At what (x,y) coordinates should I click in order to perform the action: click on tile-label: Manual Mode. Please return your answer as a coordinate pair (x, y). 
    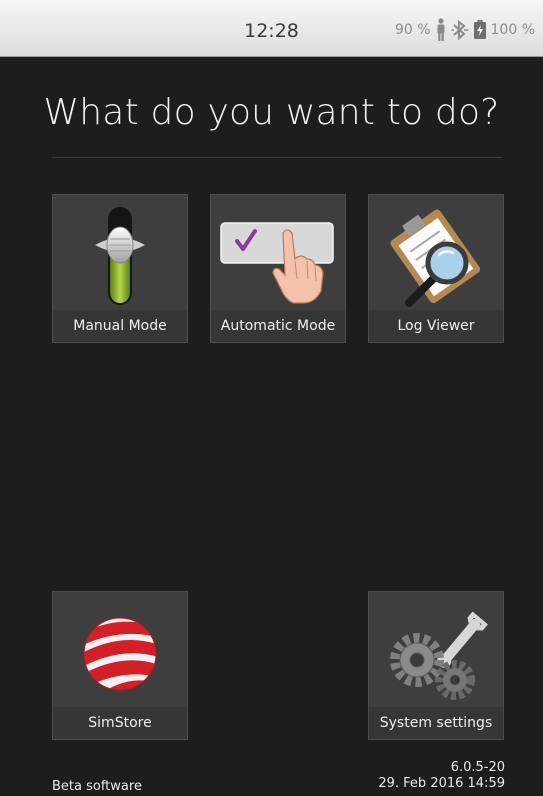
    Looking at the image, I should click on (120, 326).